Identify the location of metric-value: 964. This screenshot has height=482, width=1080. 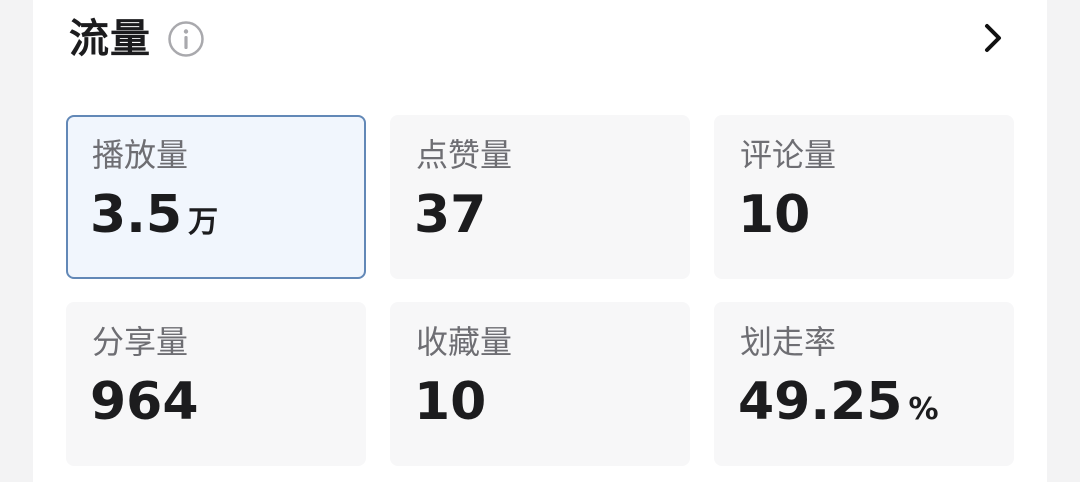
(144, 402).